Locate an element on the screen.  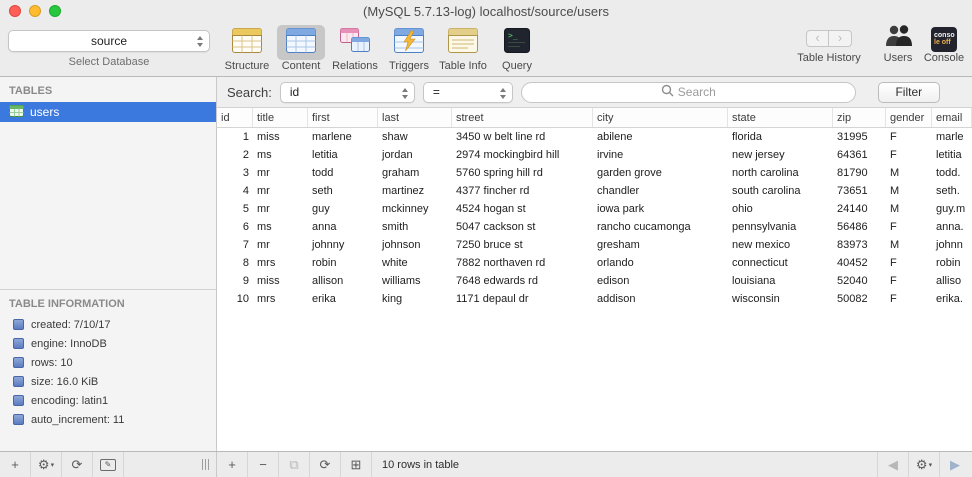
table-cell: guy.m is located at coordinates (952, 209).